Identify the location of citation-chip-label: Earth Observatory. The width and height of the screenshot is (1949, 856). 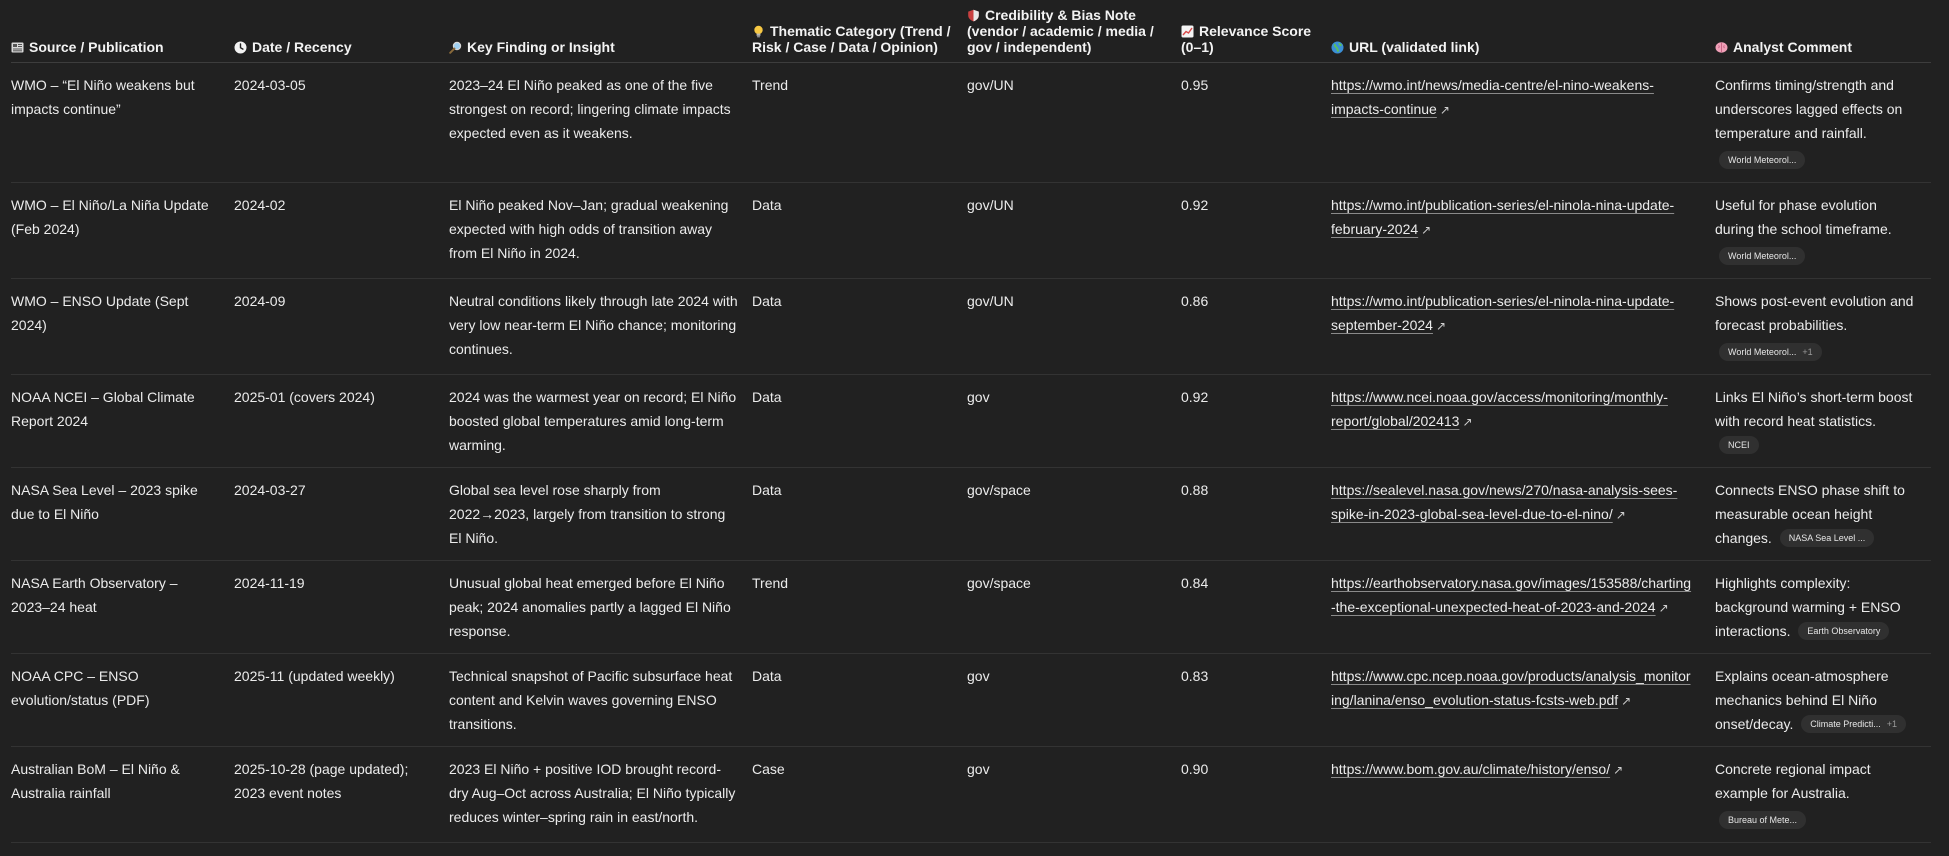
(1844, 630).